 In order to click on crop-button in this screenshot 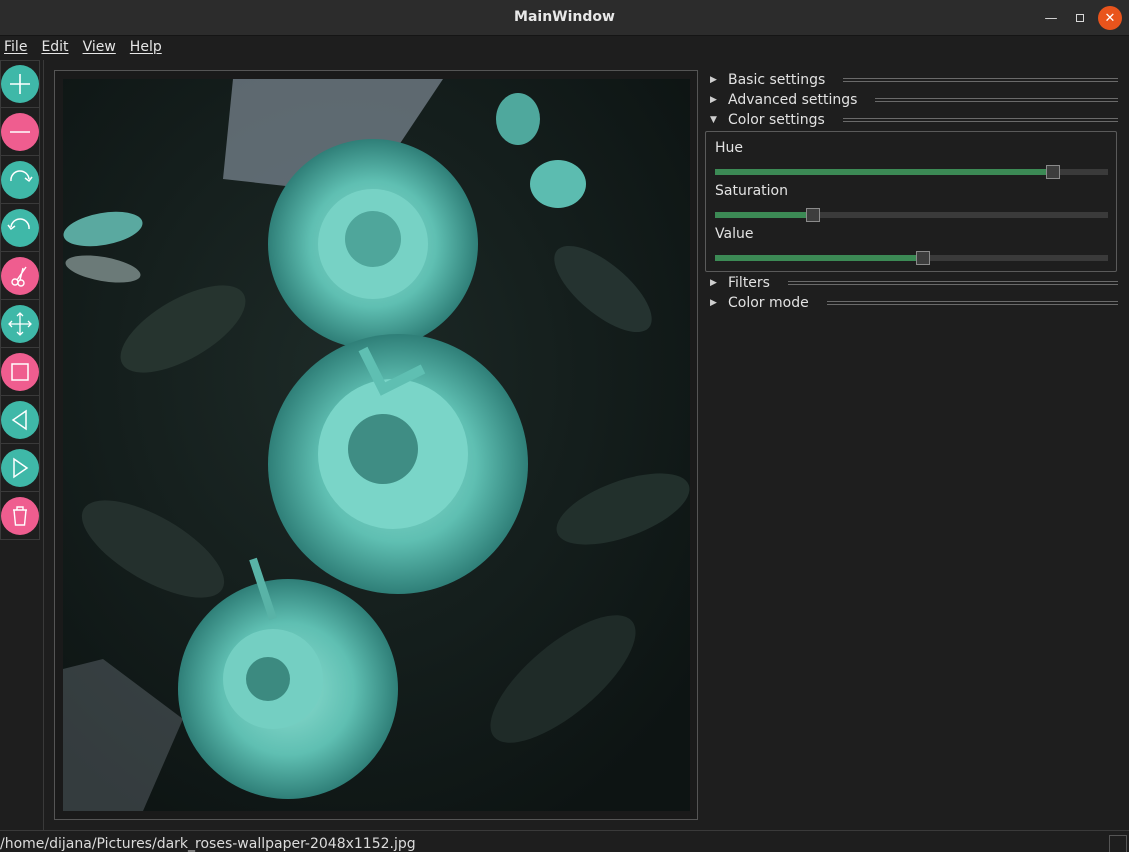, I will do `click(20, 276)`.